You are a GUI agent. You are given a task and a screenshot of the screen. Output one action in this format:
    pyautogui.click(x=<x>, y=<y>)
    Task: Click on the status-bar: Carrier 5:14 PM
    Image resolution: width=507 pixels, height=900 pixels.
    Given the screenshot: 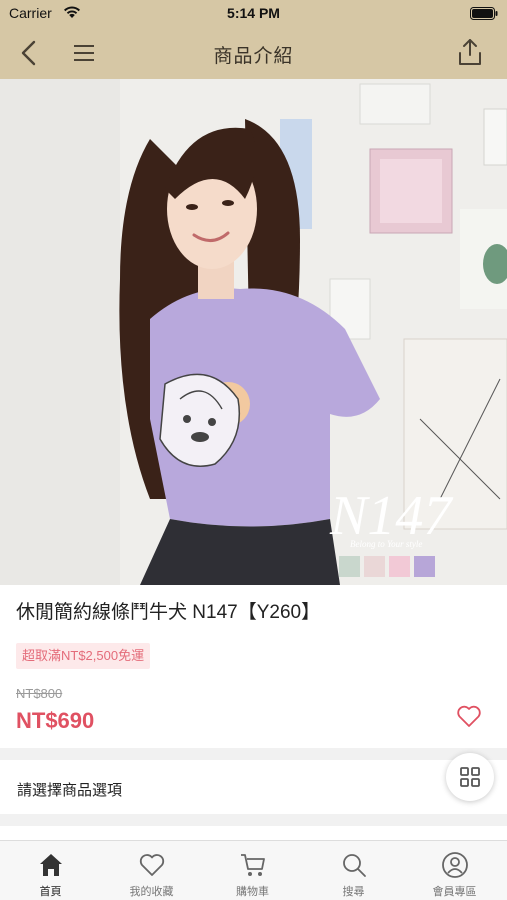 What is the action you would take?
    pyautogui.click(x=253, y=13)
    